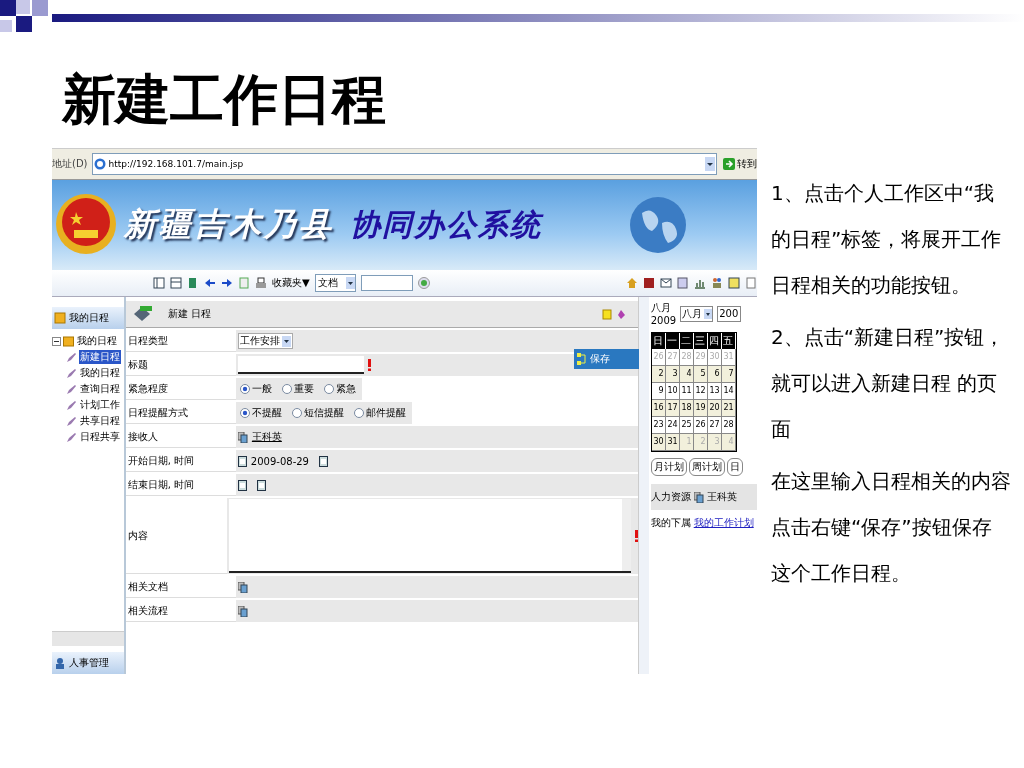 This screenshot has width=1024, height=768. I want to click on note-paragraph: 2、点击“新建日程”按钮，就可以进入新建日程 的页面, so click(888, 383).